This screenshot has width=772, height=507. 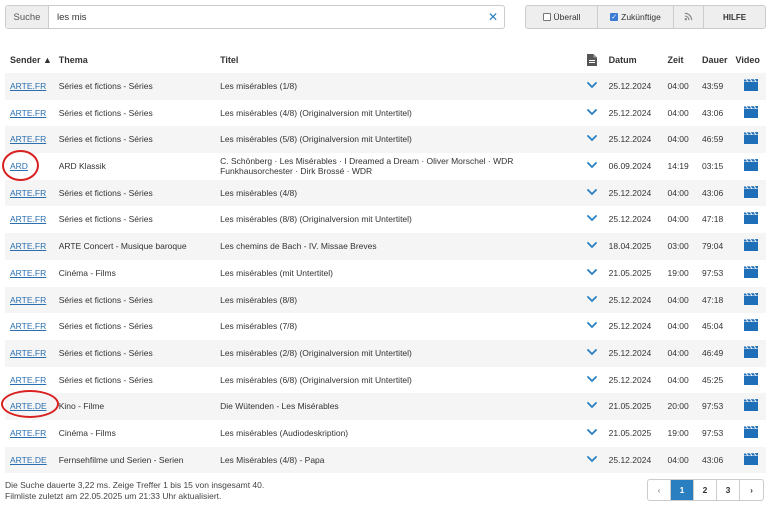 I want to click on column-description, so click(x=592, y=59).